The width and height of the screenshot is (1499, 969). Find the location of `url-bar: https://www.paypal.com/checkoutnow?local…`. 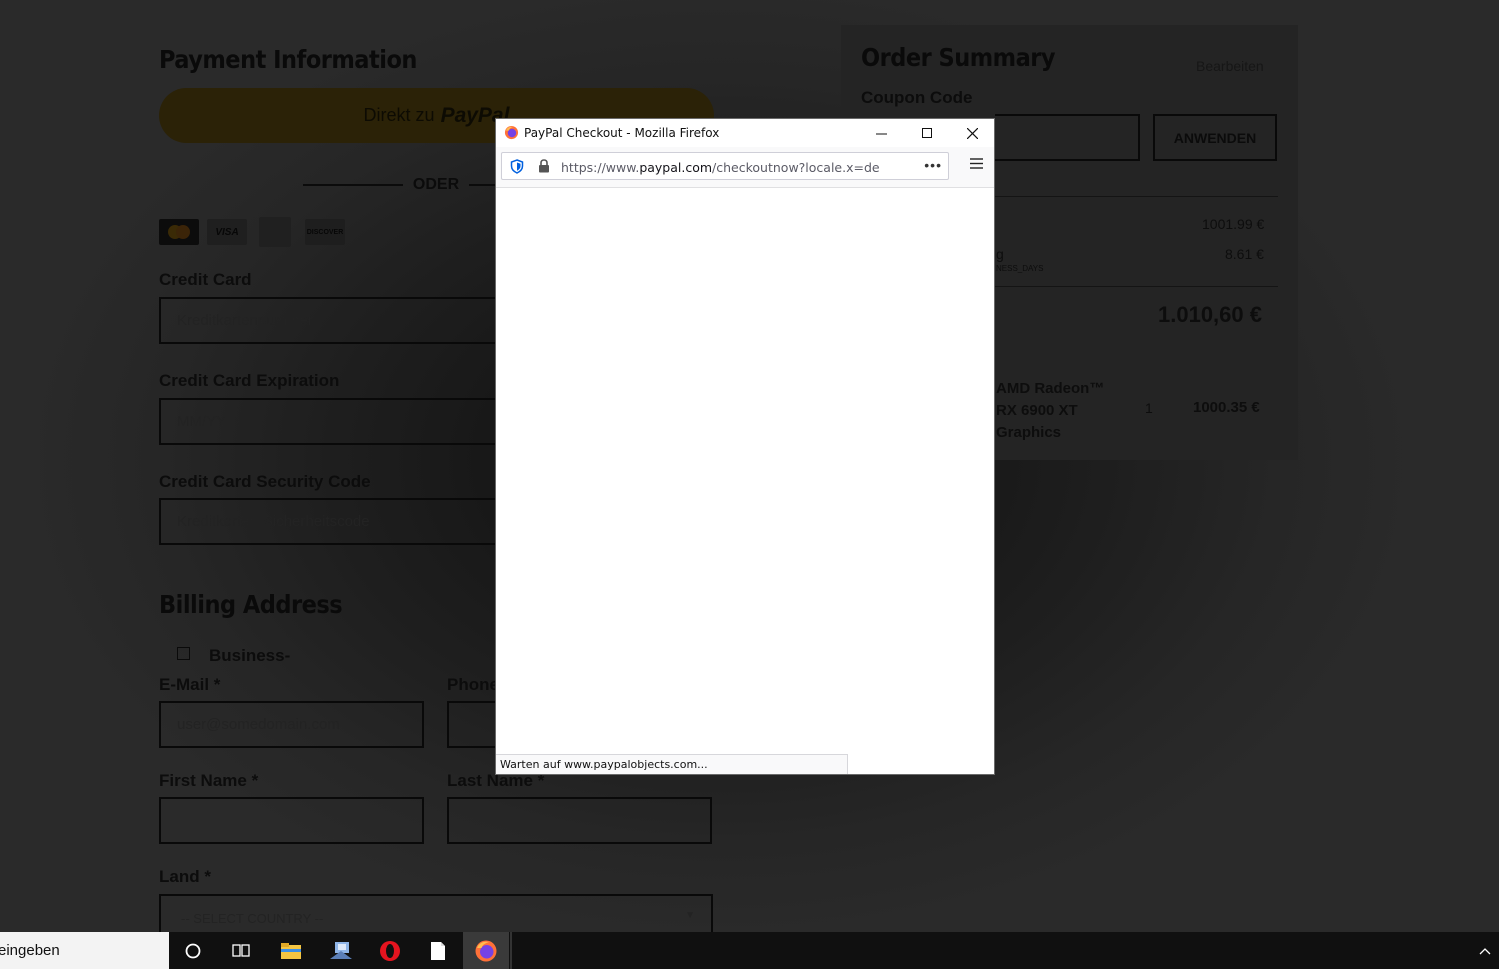

url-bar: https://www.paypal.com/checkoutnow?local… is located at coordinates (725, 166).